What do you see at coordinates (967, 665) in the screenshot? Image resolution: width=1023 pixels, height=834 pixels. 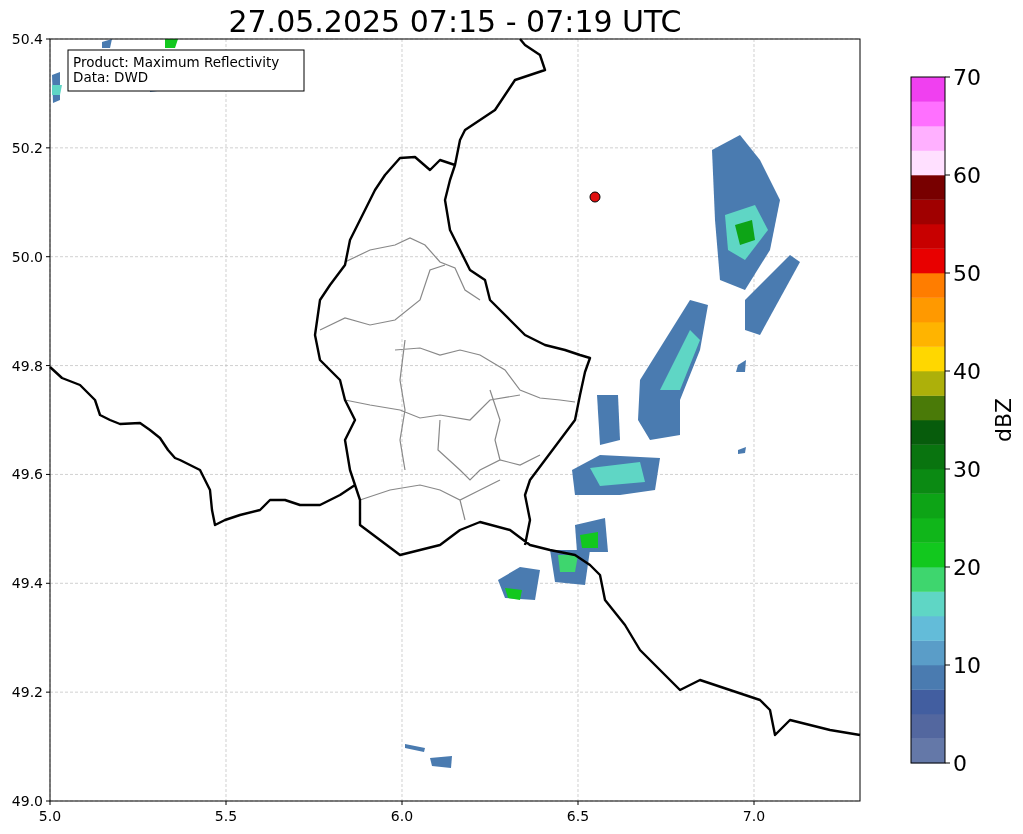 I see `colorbar-tick-label: 10` at bounding box center [967, 665].